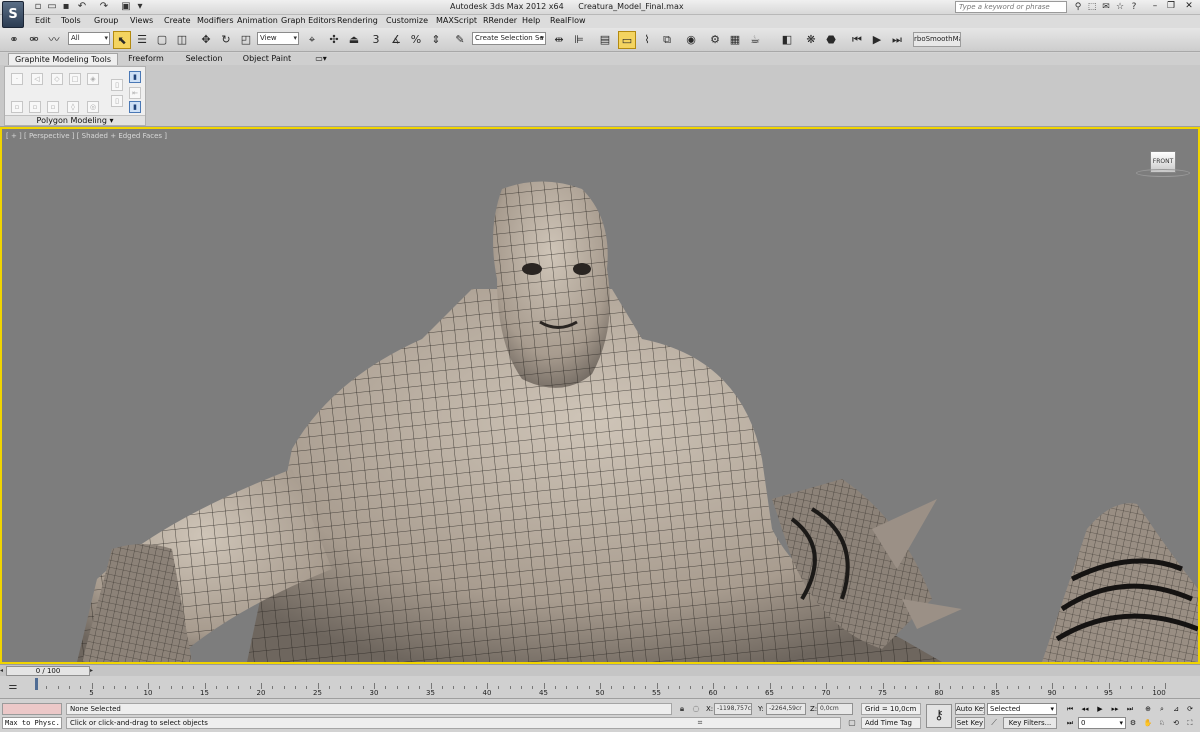  I want to click on pin-stack-icon: ▮, so click(135, 107).